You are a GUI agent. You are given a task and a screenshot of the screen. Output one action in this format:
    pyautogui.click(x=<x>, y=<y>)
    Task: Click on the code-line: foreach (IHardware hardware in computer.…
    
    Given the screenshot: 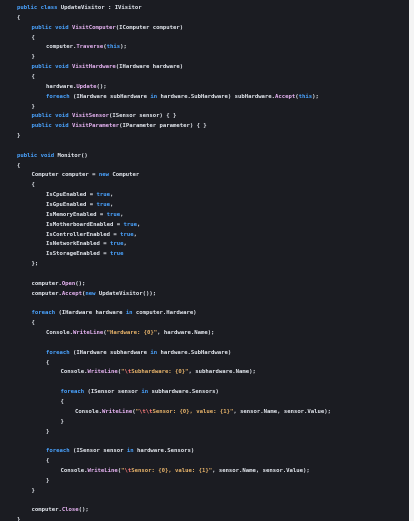 What is the action you would take?
    pyautogui.click(x=114, y=313)
    